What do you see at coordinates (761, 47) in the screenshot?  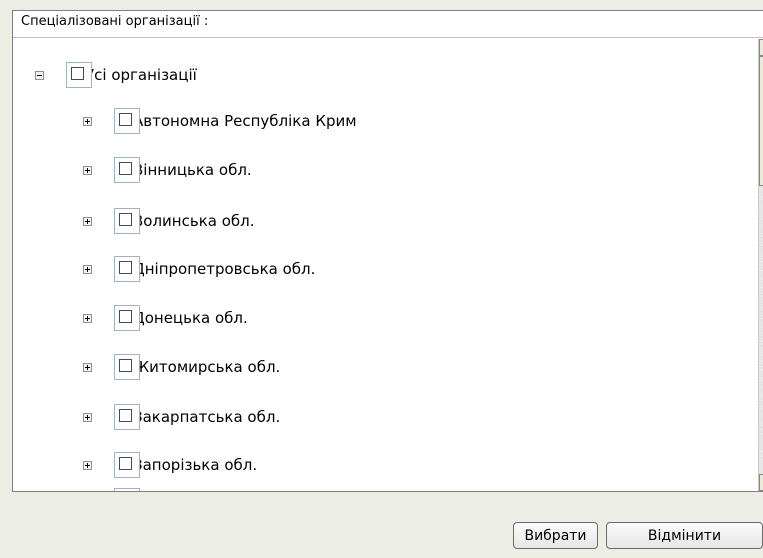 I see `scroll-up-button` at bounding box center [761, 47].